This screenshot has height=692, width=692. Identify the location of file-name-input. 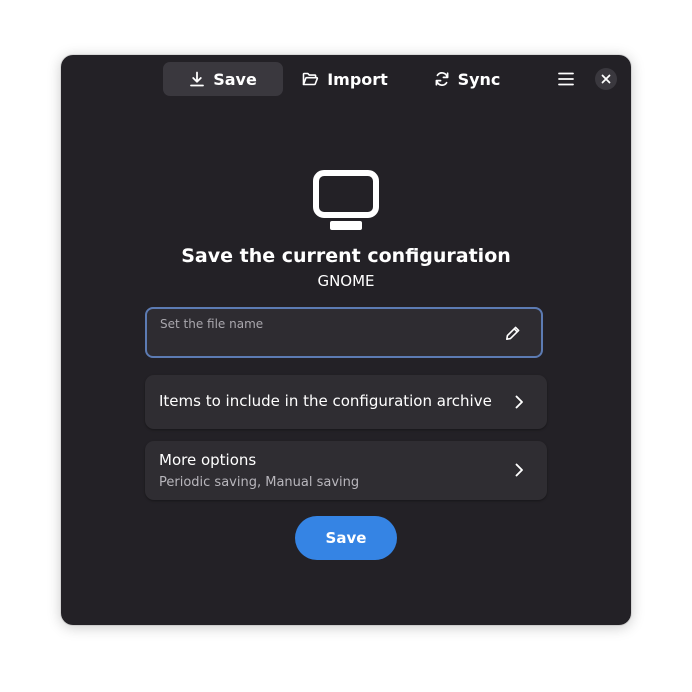
(324, 344).